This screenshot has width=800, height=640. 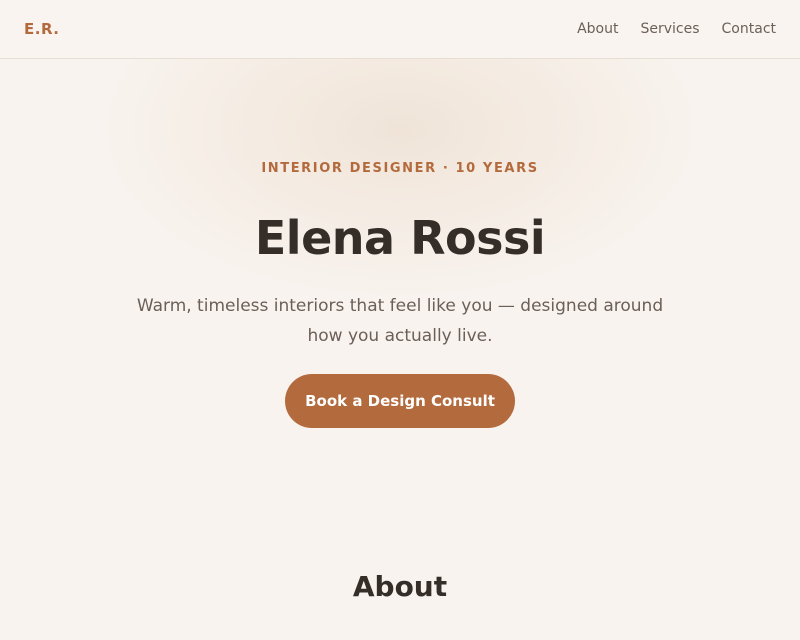 What do you see at coordinates (669, 29) in the screenshot?
I see `nav-link-services: Services` at bounding box center [669, 29].